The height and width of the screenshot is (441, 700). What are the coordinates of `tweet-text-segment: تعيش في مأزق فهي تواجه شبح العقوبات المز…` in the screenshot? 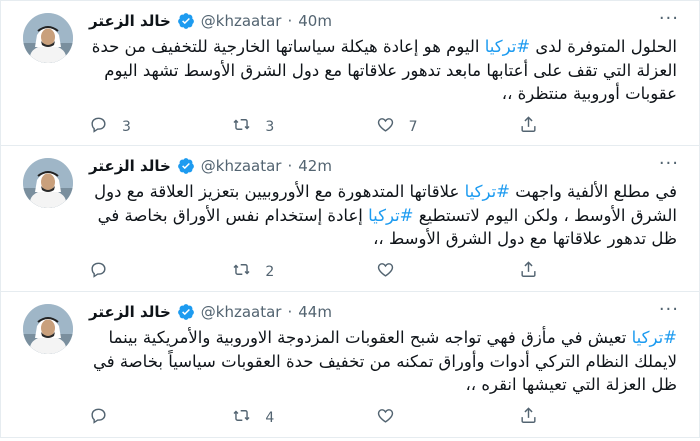 It's located at (384, 361).